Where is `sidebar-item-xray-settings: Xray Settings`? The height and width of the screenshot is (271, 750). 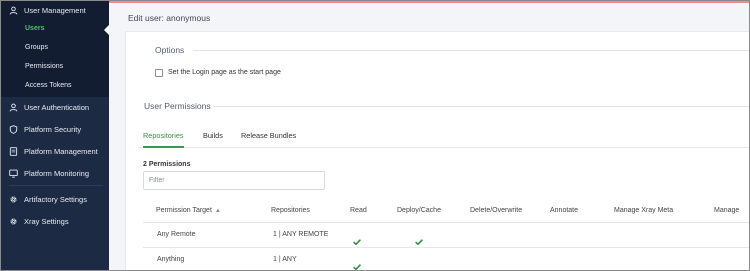
sidebar-item-xray-settings: Xray Settings is located at coordinates (55, 221).